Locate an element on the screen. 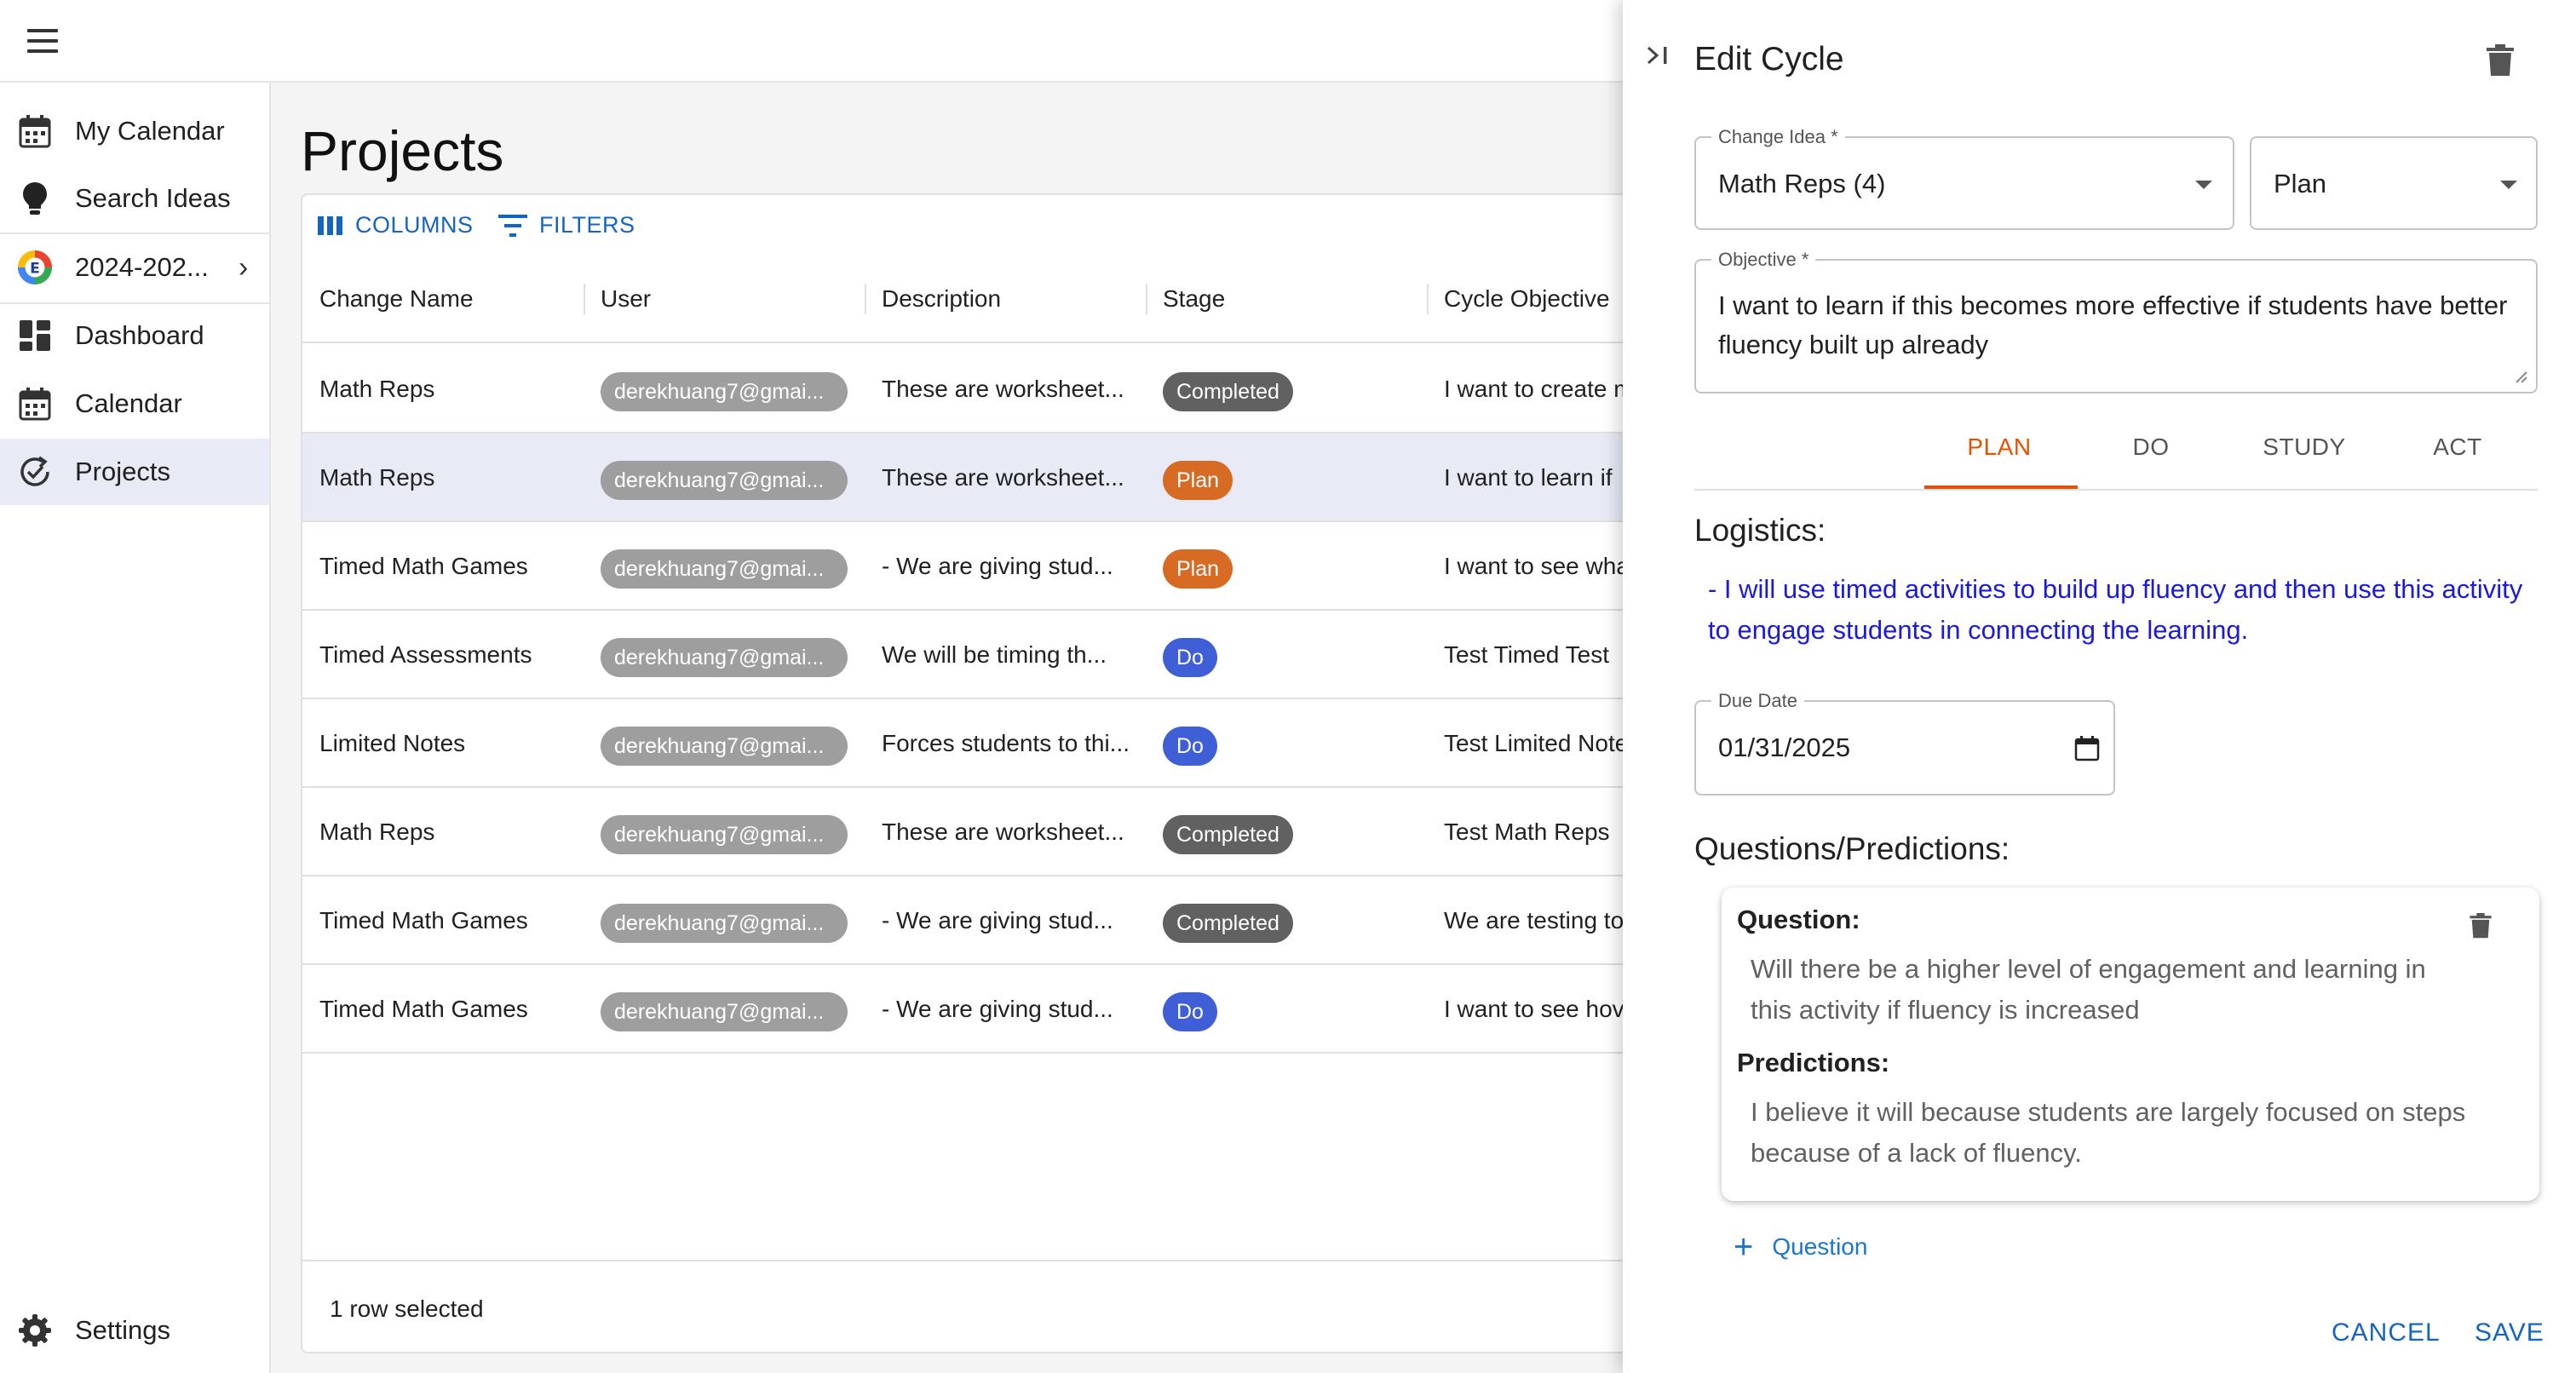 This screenshot has height=1373, width=2576. sidebar-item-label: Projects is located at coordinates (123, 471).